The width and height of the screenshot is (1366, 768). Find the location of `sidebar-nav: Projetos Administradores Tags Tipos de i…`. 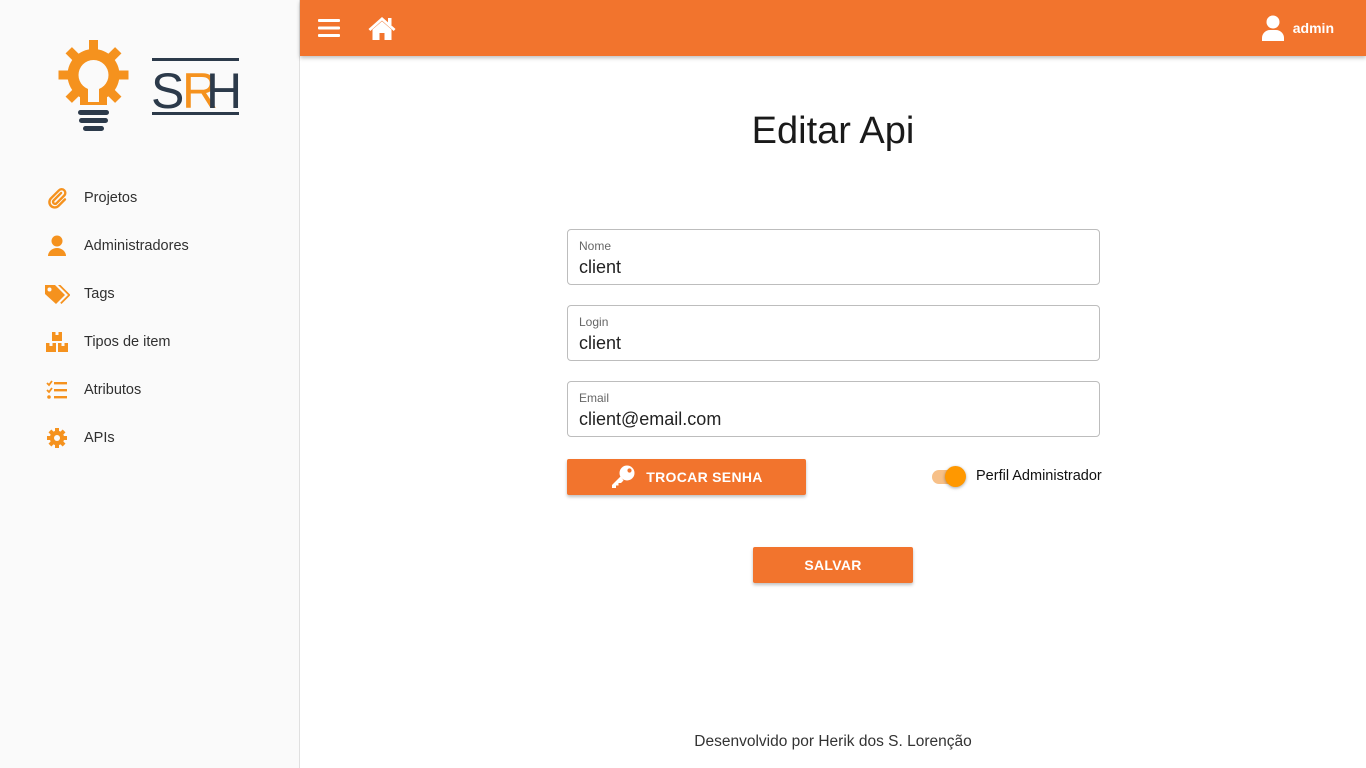

sidebar-nav: Projetos Administradores Tags Tipos de i… is located at coordinates (149, 318).